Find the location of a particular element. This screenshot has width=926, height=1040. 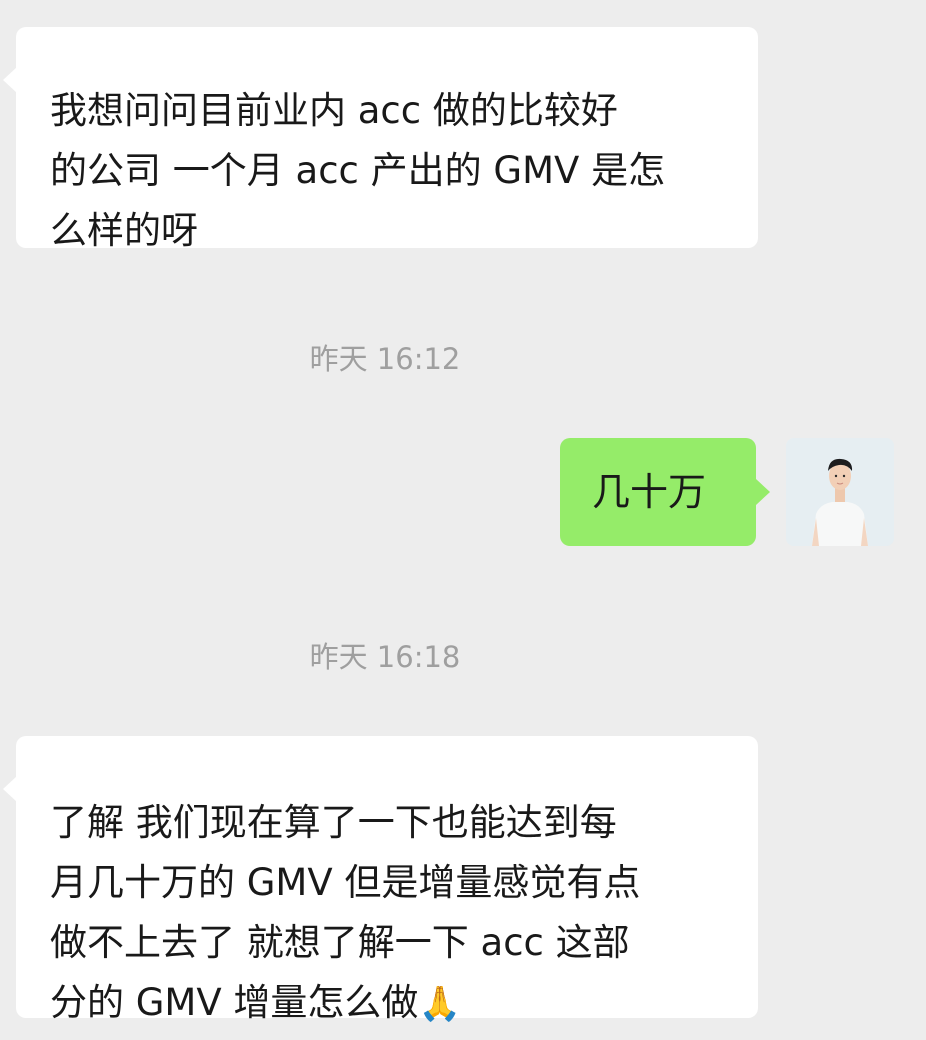

message-text-segment: 分的 GMV 增量怎么做 is located at coordinates (234, 1002).